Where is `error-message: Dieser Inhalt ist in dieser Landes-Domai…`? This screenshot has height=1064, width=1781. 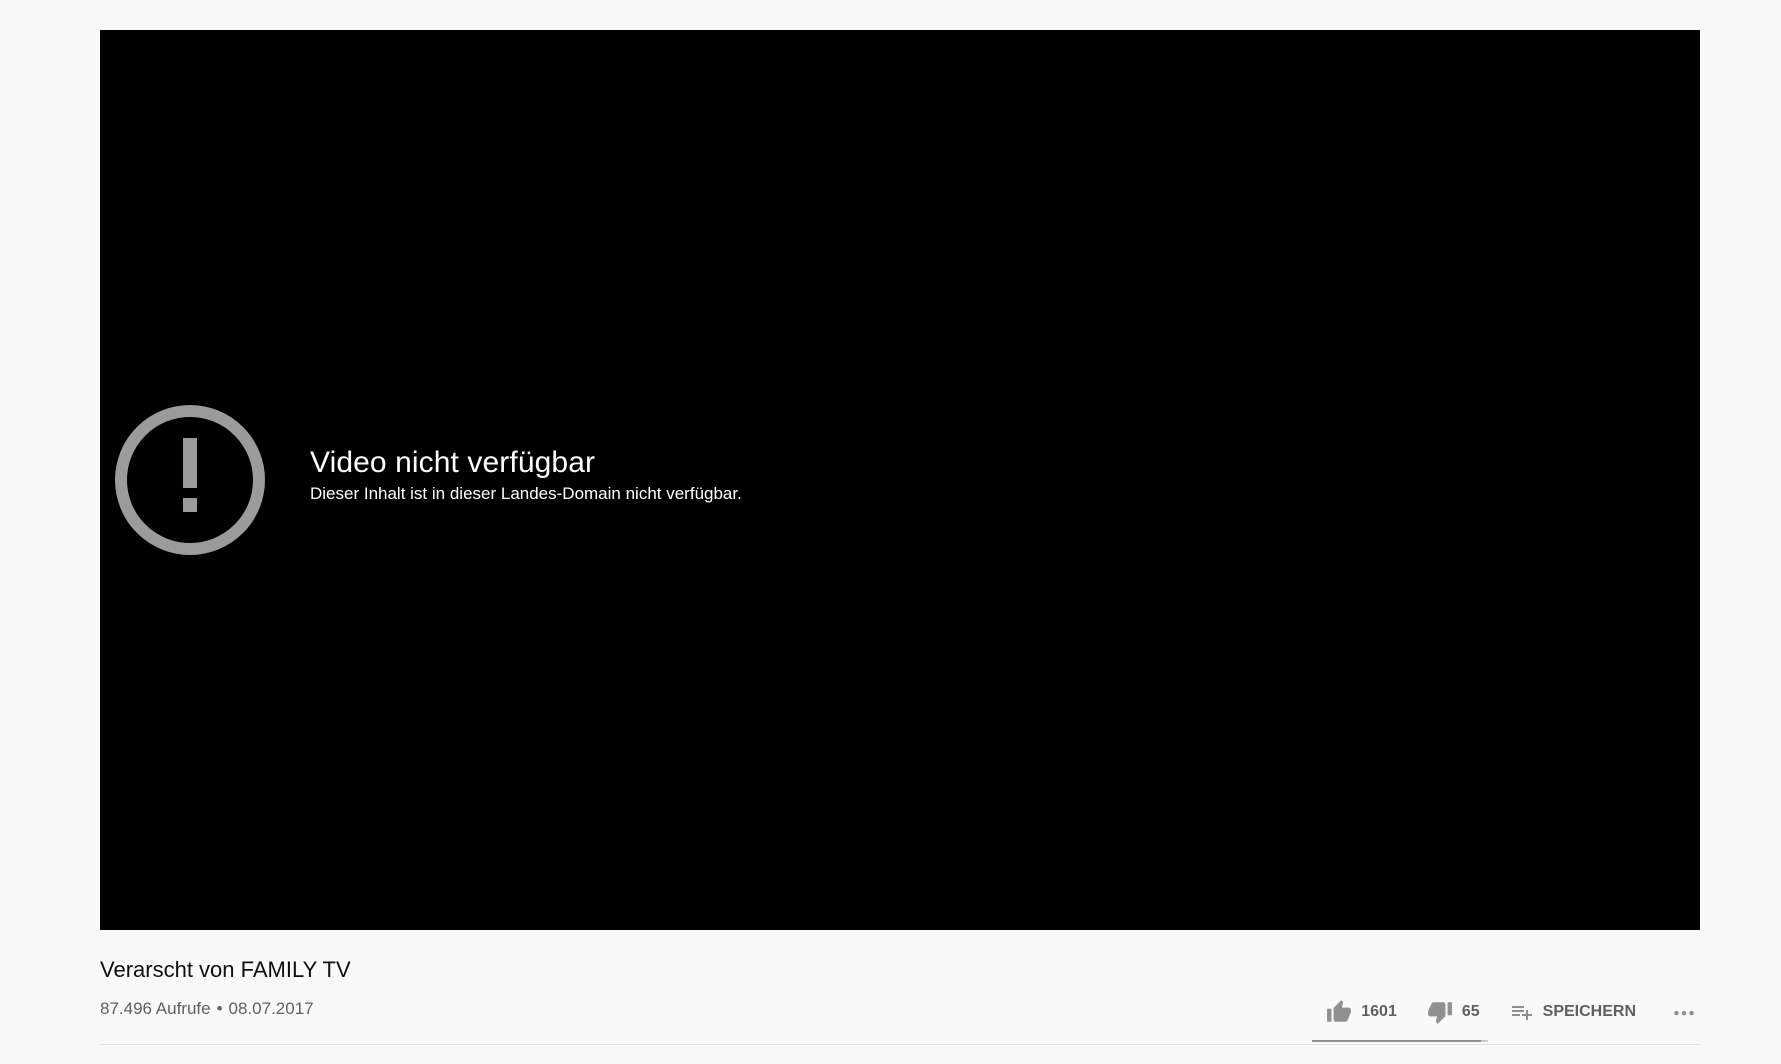
error-message: Dieser Inhalt ist in dieser Landes-Domai… is located at coordinates (526, 493).